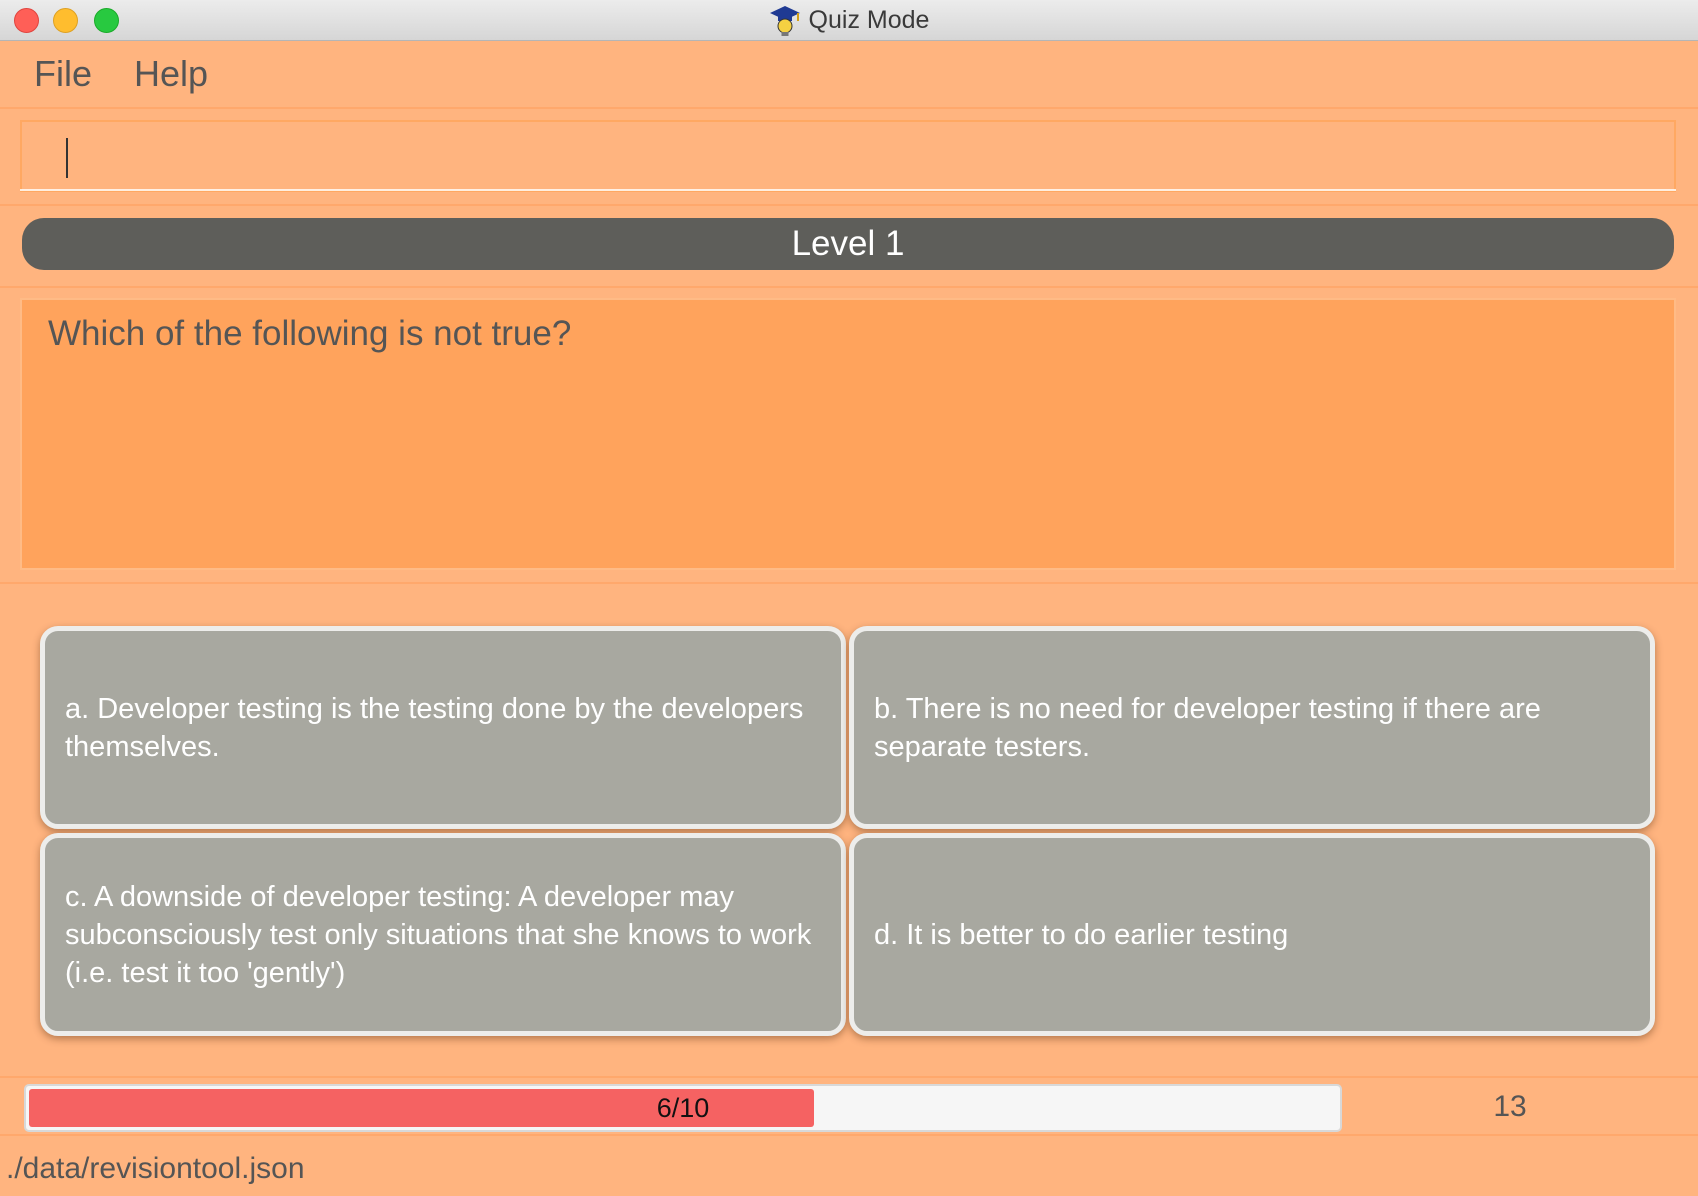 The width and height of the screenshot is (1698, 1196). Describe the element at coordinates (67, 158) in the screenshot. I see `text-caret` at that location.